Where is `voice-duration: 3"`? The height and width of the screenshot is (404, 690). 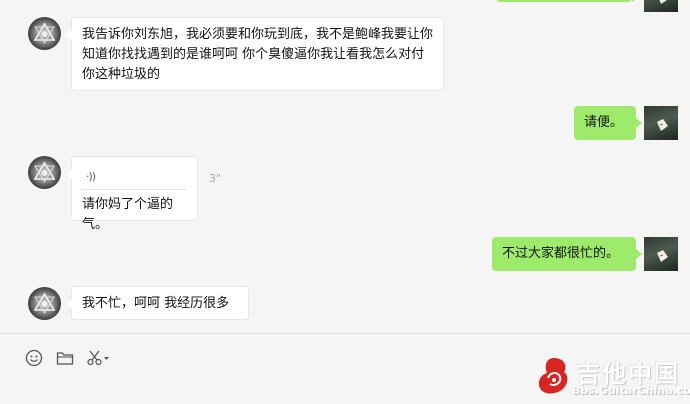
voice-duration: 3" is located at coordinates (215, 178).